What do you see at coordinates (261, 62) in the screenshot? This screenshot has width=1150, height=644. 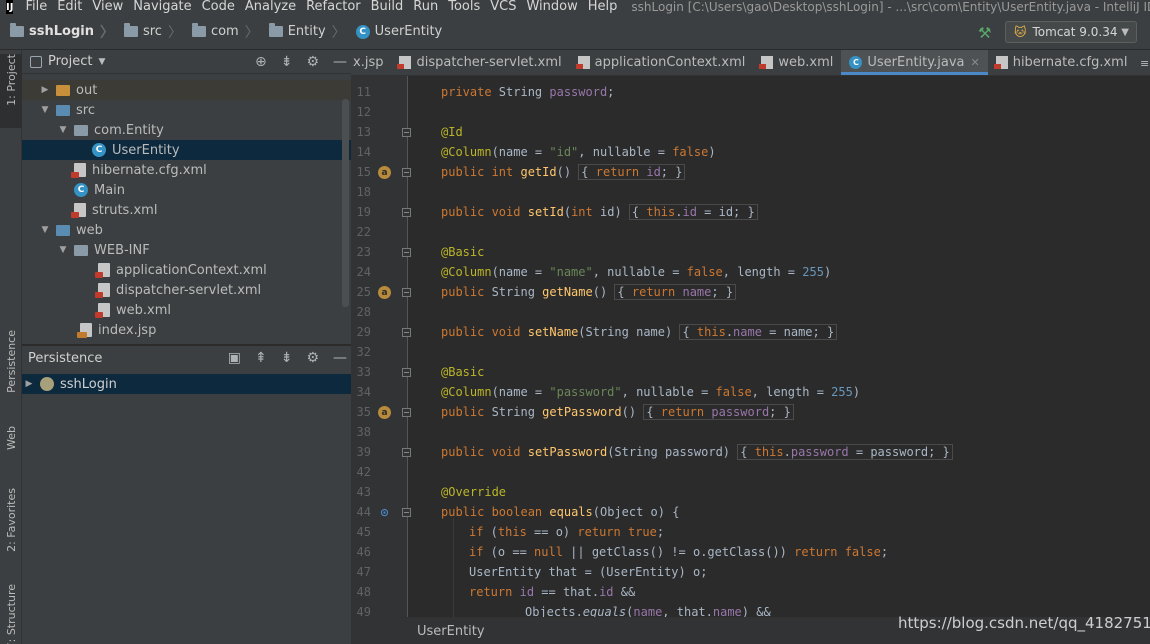 I see `locate-target-icon: ⊕` at bounding box center [261, 62].